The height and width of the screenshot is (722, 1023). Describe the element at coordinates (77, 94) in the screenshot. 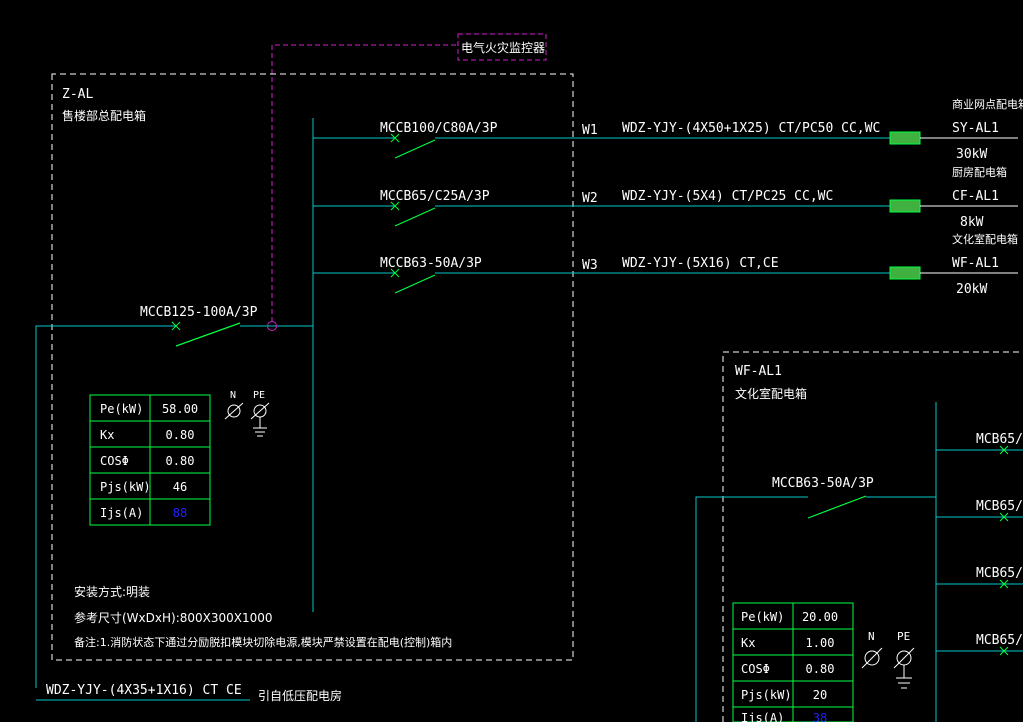

I see `panel-main-code: Z-AL` at that location.